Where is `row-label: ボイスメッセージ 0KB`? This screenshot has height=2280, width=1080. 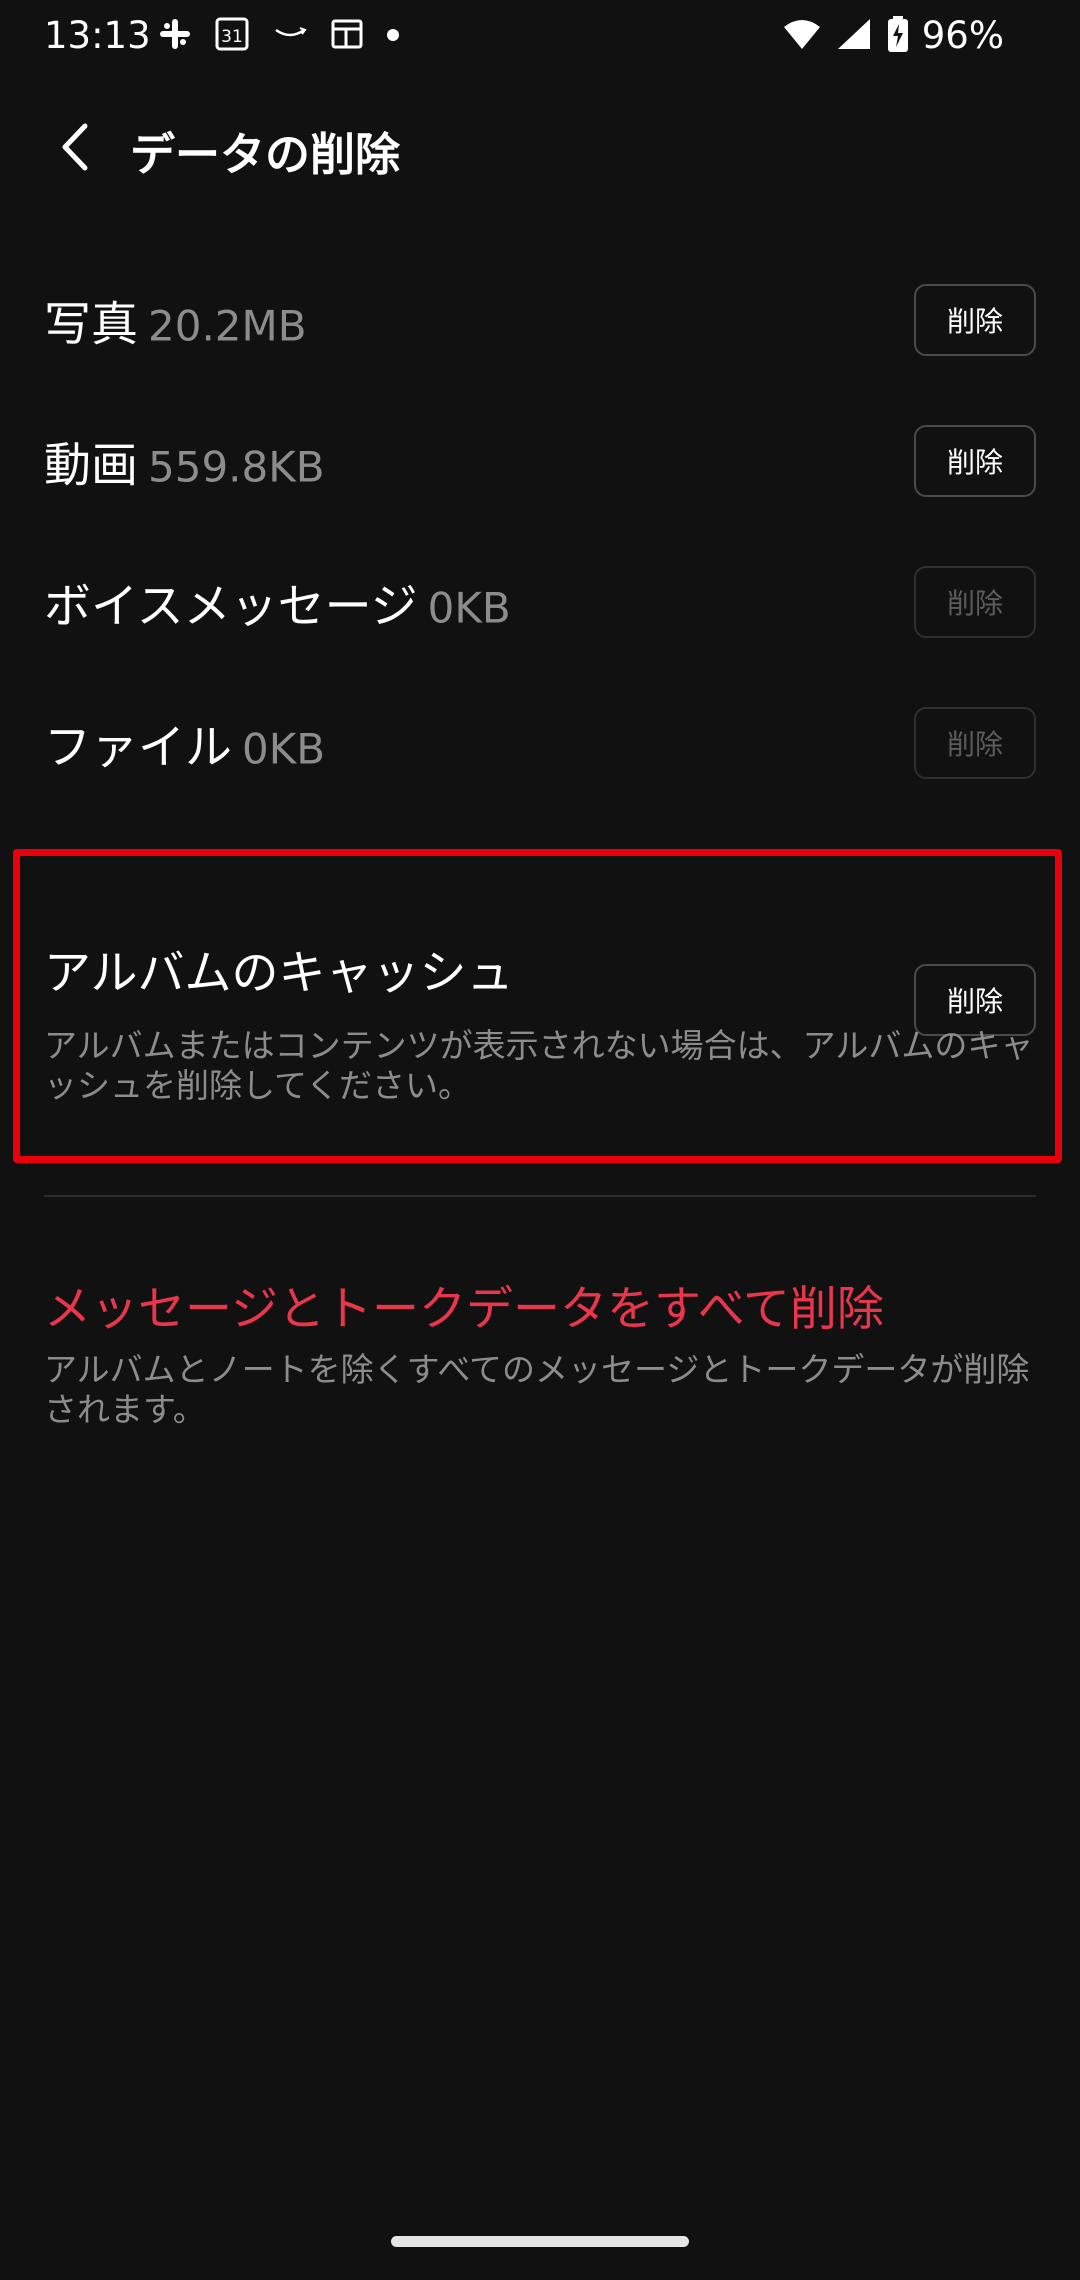 row-label: ボイスメッセージ 0KB is located at coordinates (277, 602).